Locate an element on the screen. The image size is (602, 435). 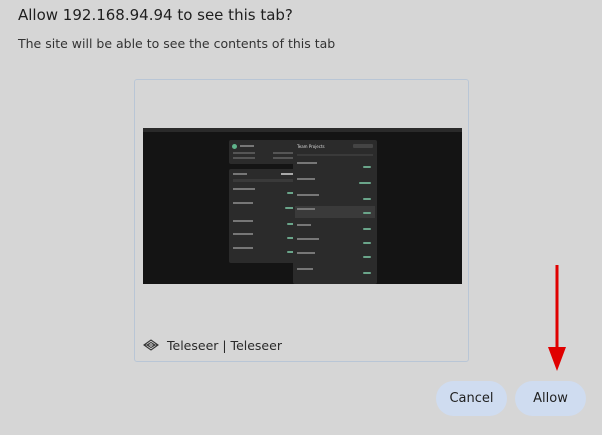
tab-title: Teleseer | Teleseer is located at coordinates (224, 345).